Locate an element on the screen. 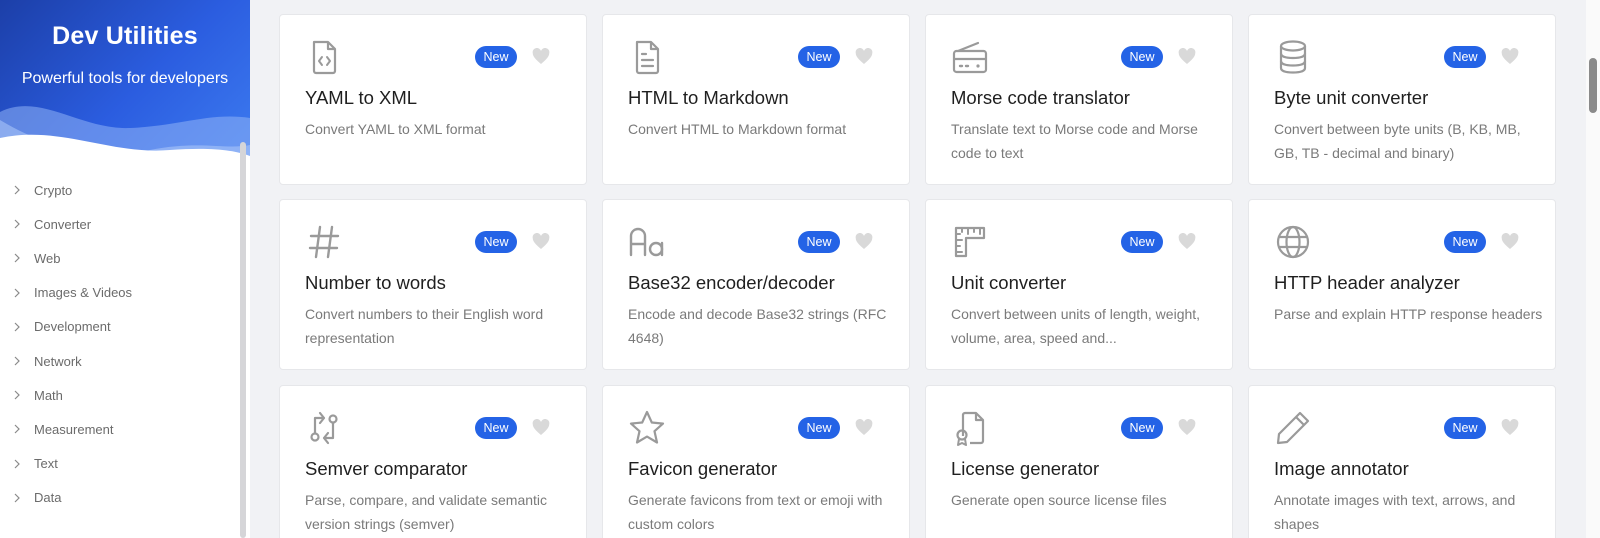 The height and width of the screenshot is (538, 1600). sidebar-item-label: Images & Videos is located at coordinates (83, 293).